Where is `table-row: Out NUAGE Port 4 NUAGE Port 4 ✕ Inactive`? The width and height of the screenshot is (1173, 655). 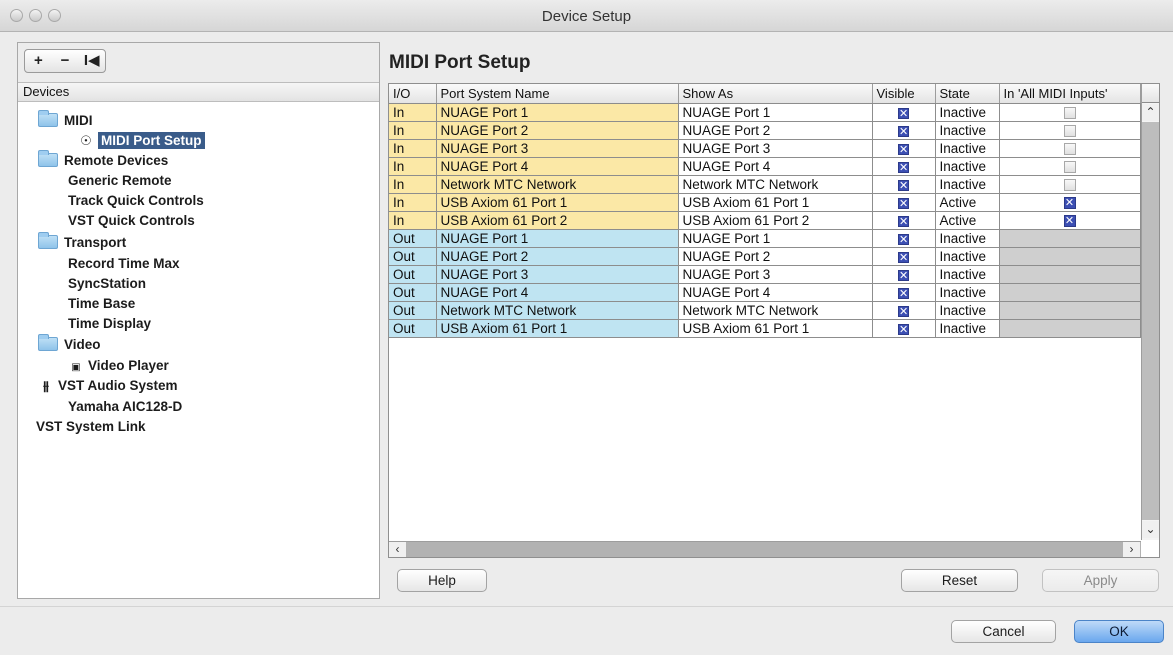 table-row: Out NUAGE Port 4 NUAGE Port 4 ✕ Inactive is located at coordinates (765, 292).